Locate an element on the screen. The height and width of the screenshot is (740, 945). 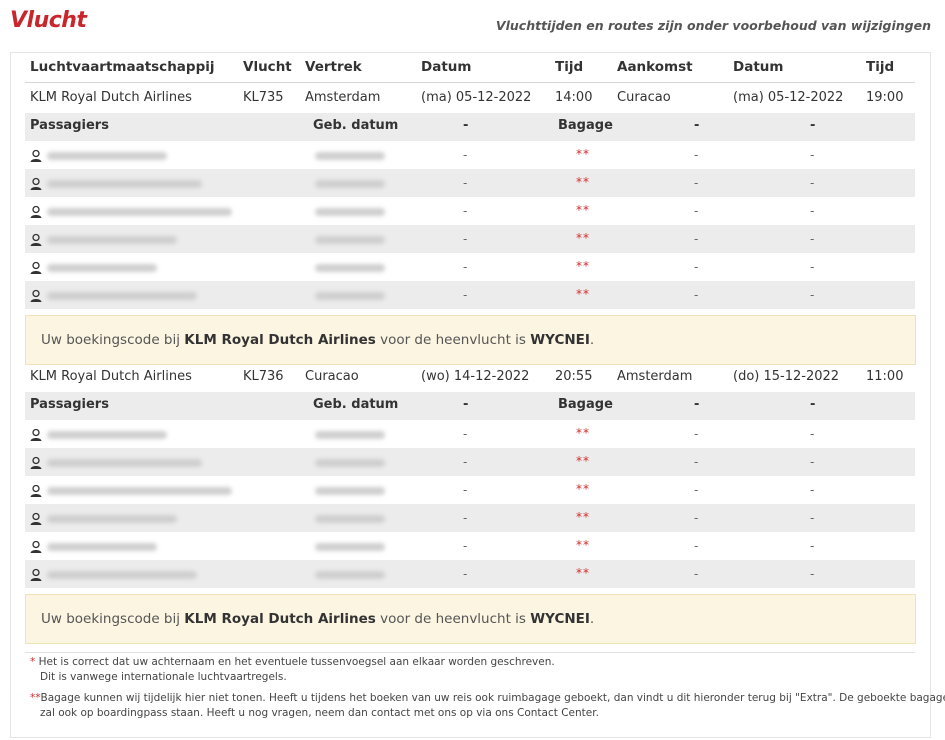
flight-airline: KLM Royal Dutch Airlines is located at coordinates (111, 376).